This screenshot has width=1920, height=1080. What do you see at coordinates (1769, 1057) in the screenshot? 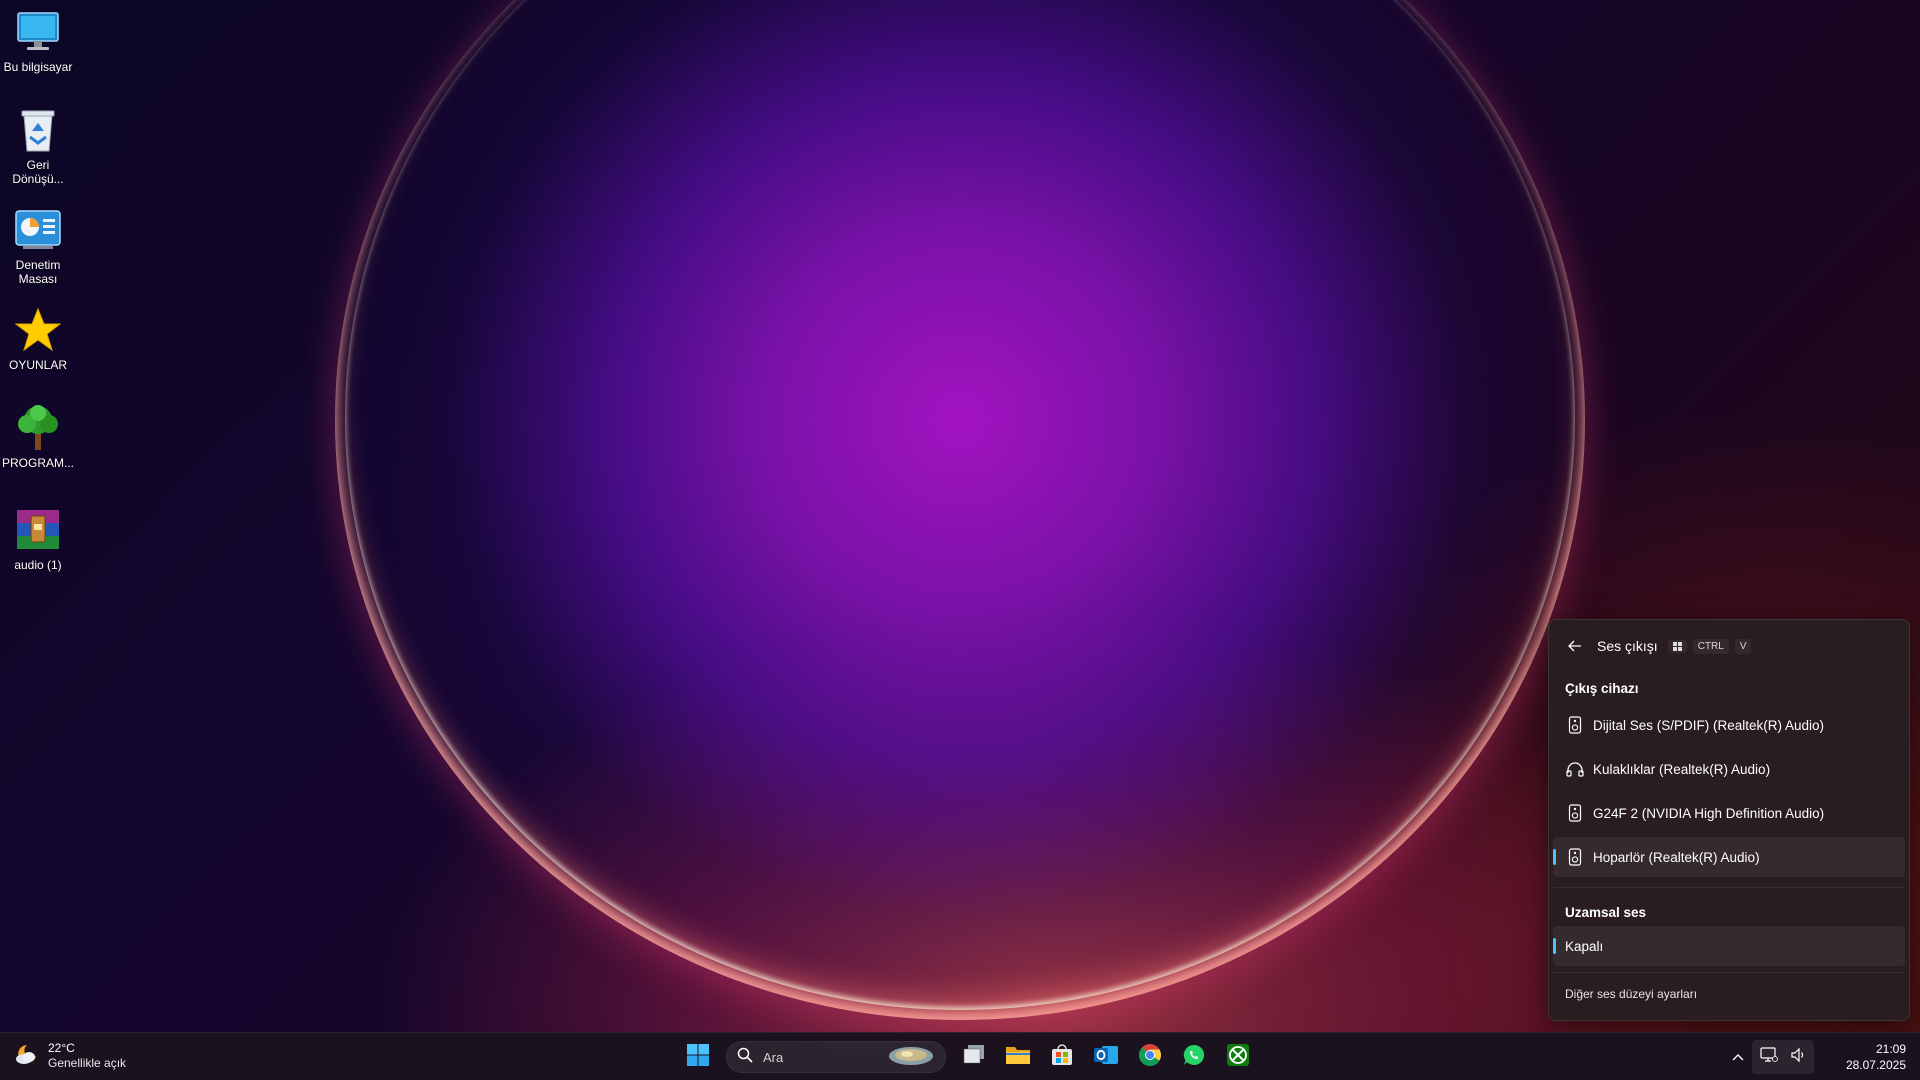
I see `network-icon` at bounding box center [1769, 1057].